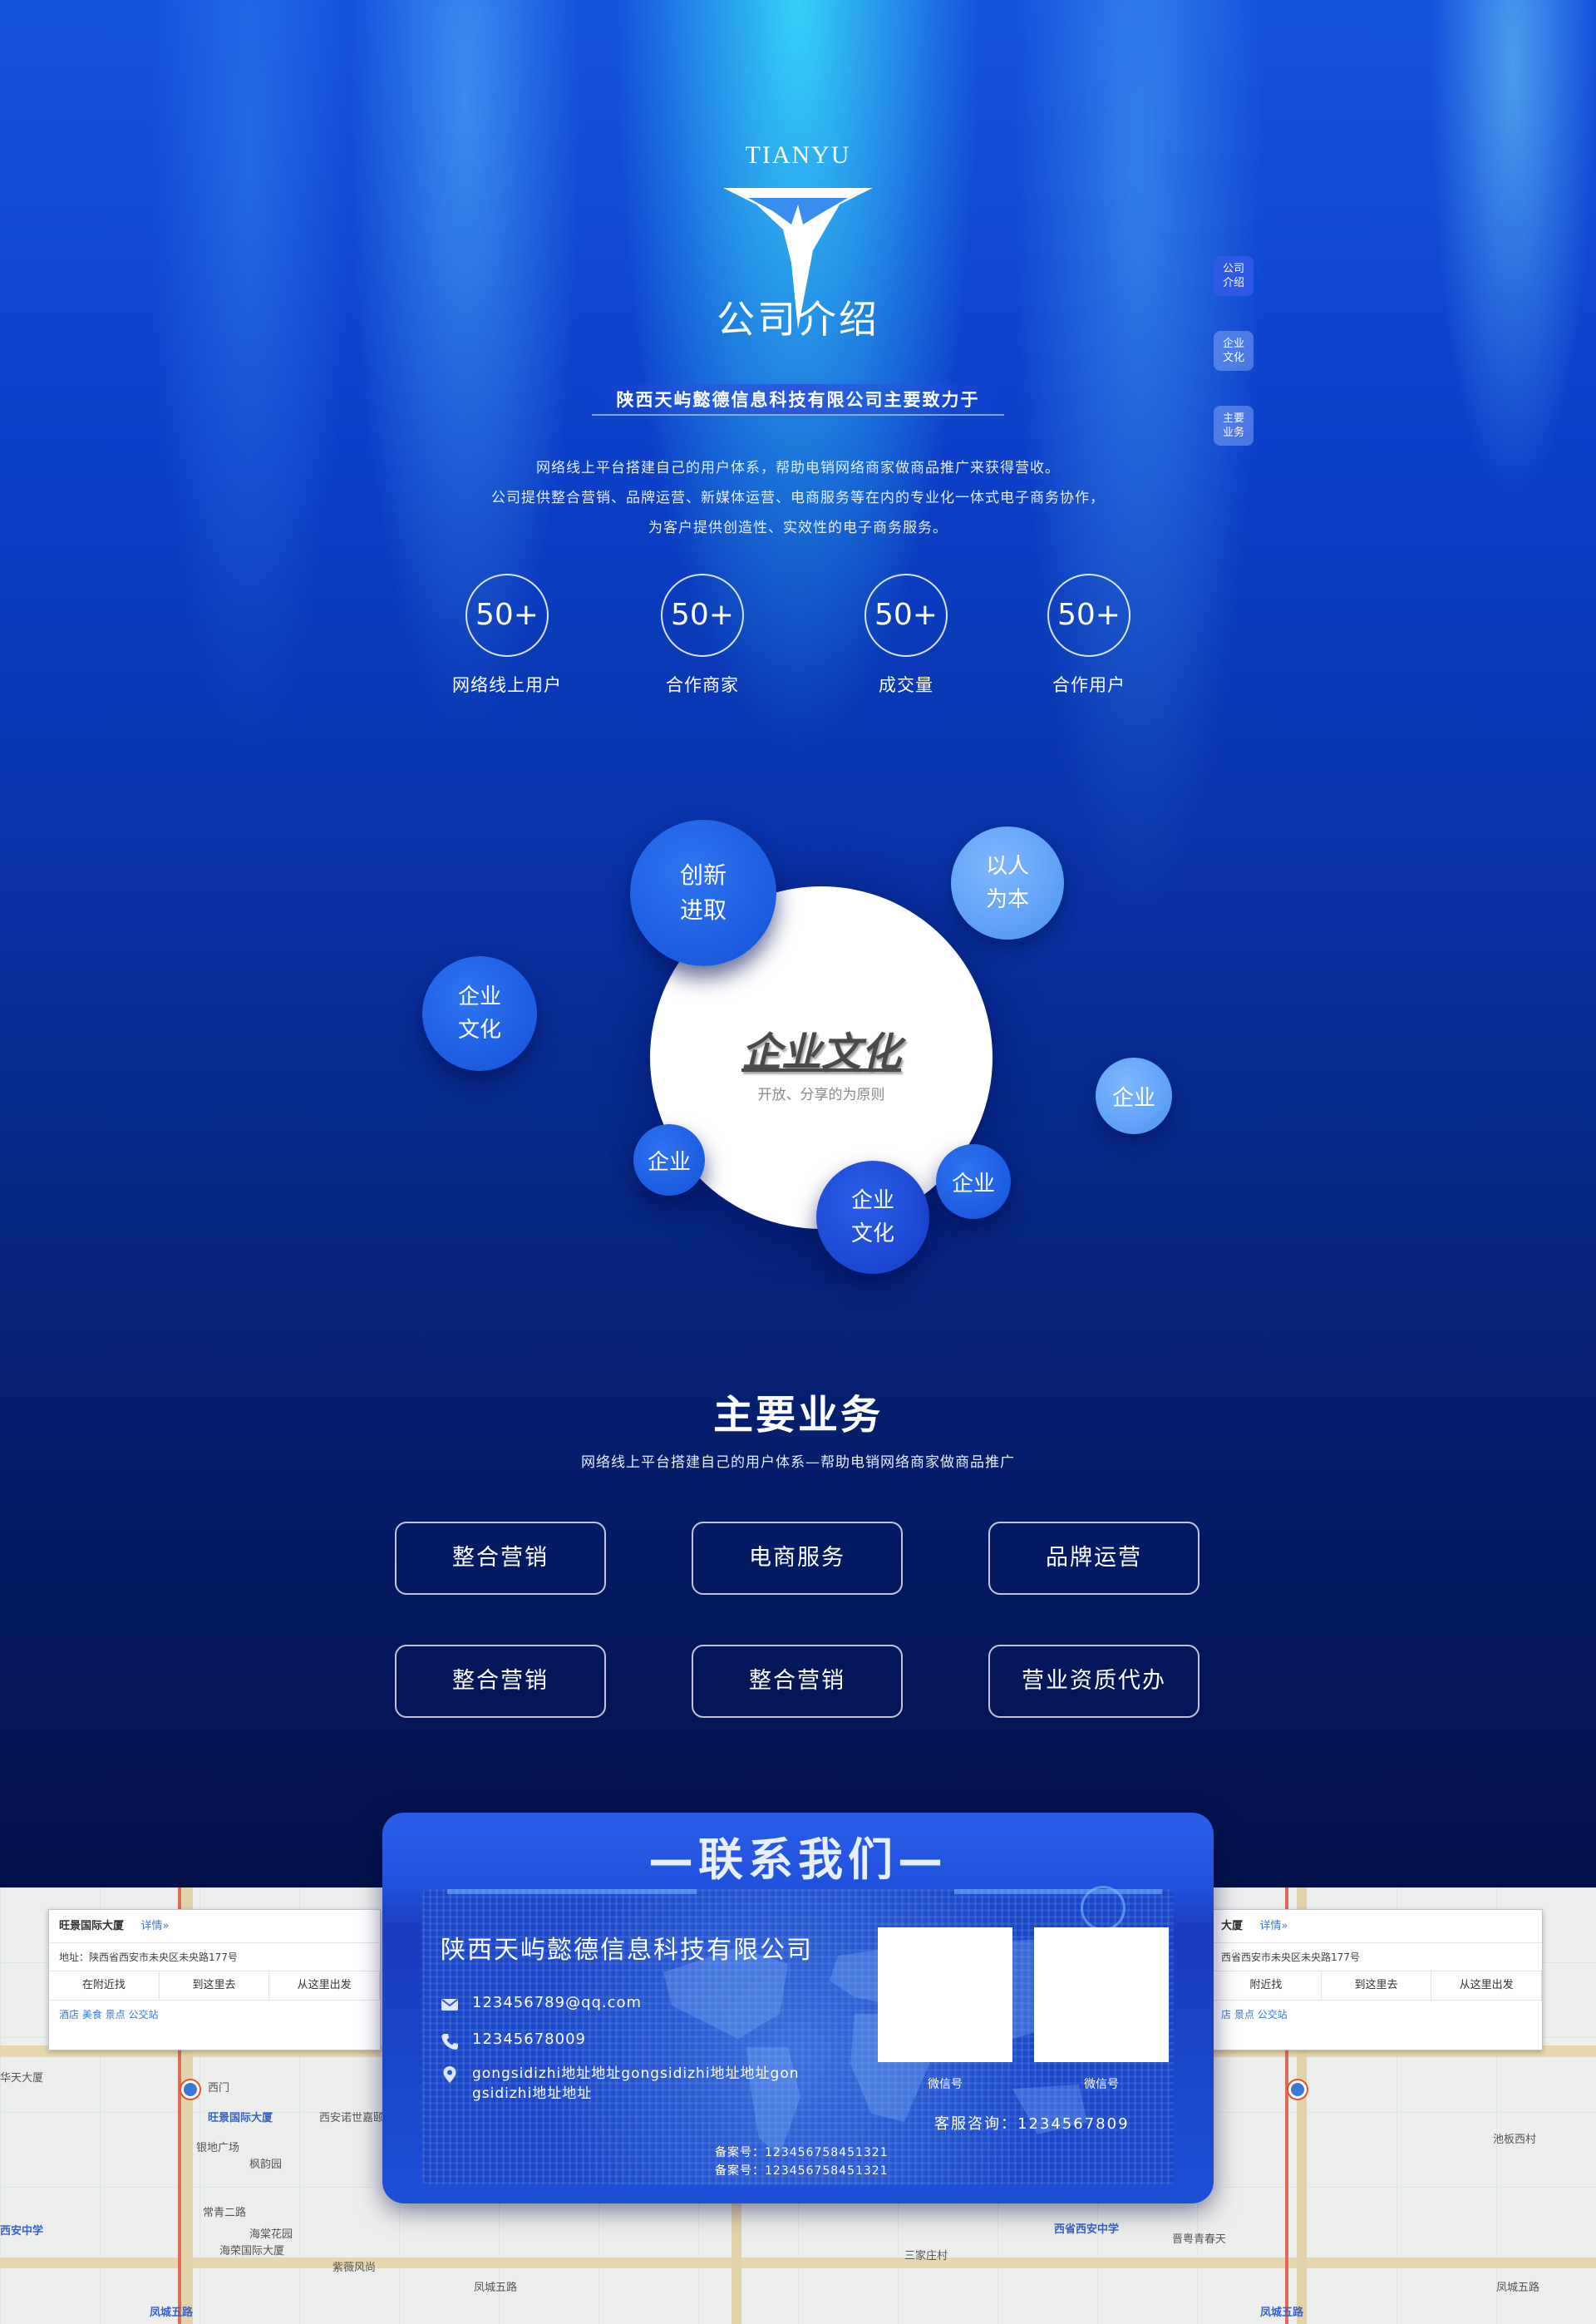  I want to click on location-pin-icon, so click(449, 2074).